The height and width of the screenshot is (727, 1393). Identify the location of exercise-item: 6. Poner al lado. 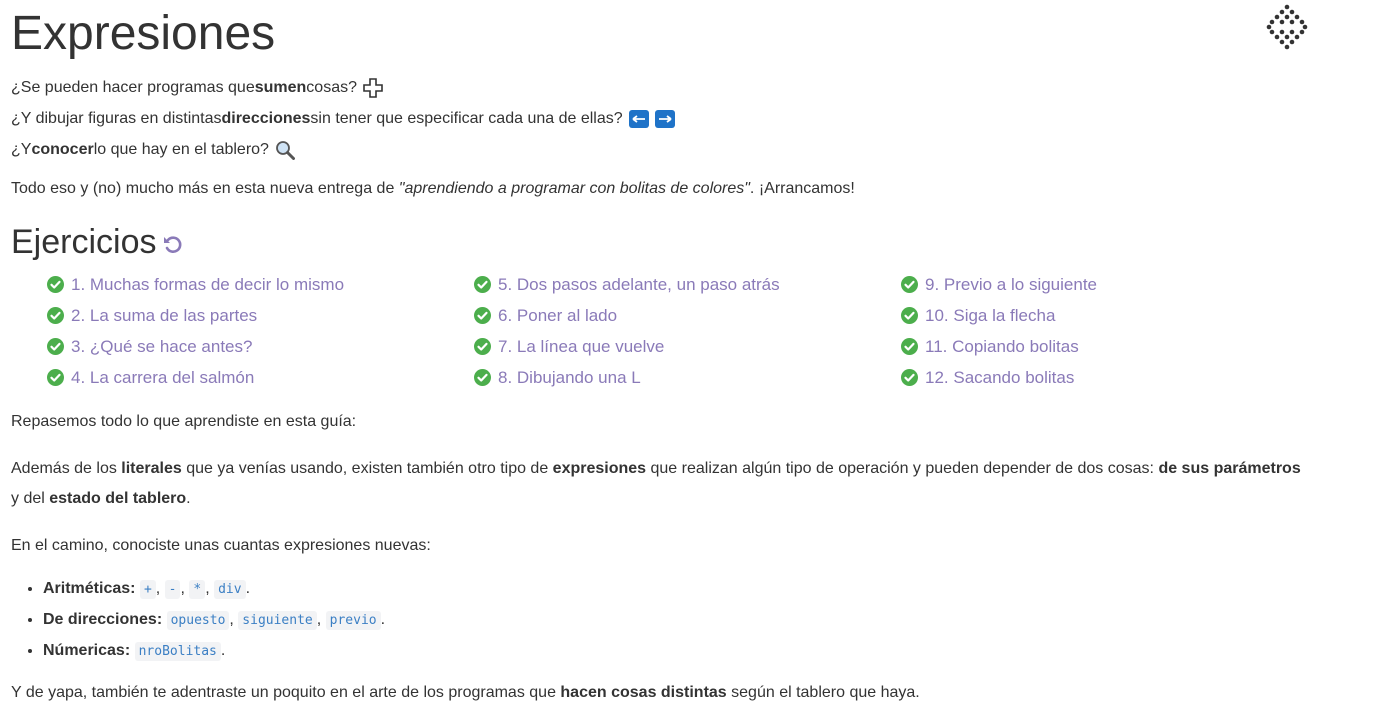
(687, 315).